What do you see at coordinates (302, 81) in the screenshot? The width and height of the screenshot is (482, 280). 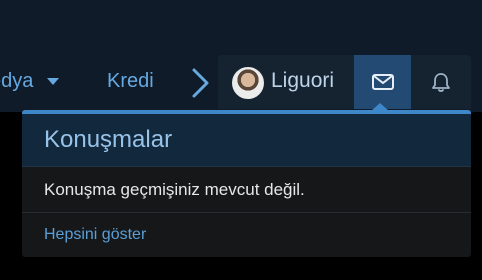 I see `username: Liguori` at bounding box center [302, 81].